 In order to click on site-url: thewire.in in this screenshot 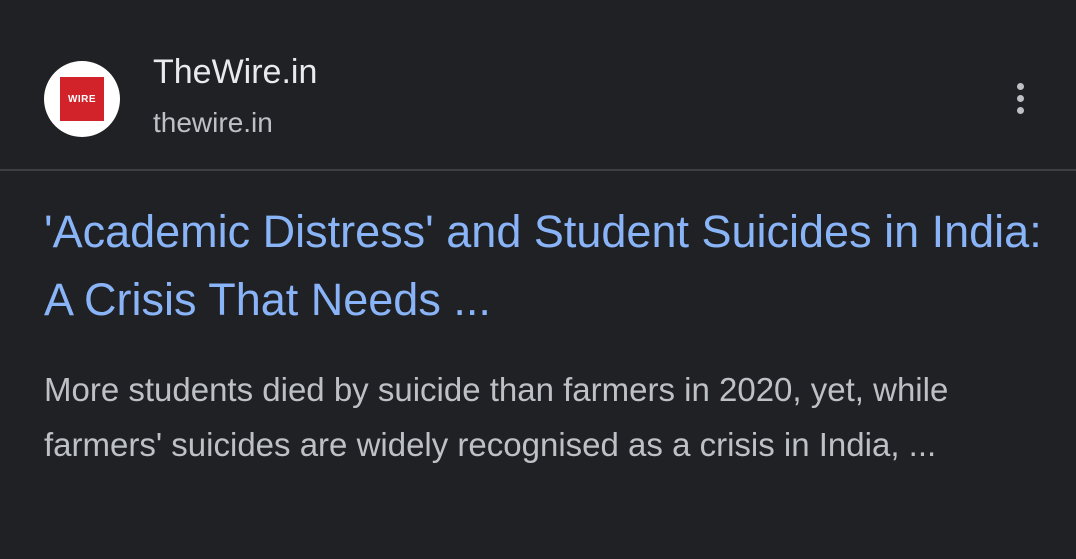, I will do `click(213, 122)`.